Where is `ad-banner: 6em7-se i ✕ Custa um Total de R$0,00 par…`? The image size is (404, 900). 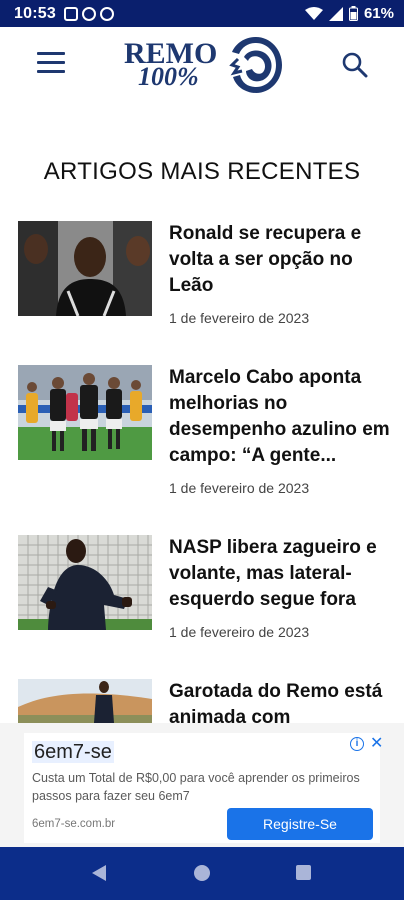 ad-banner: 6em7-se i ✕ Custa um Total de R$0,00 par… is located at coordinates (203, 788).